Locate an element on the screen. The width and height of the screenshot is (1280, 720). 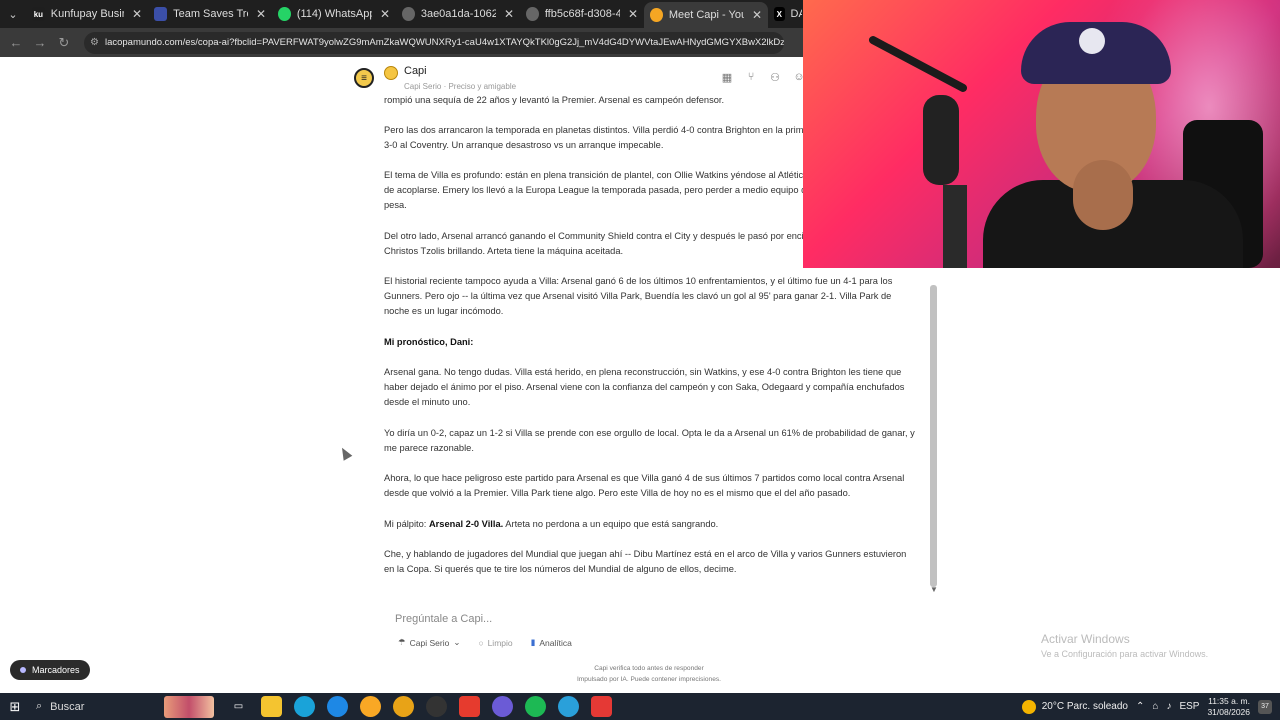
chrome-icon is located at coordinates (403, 706).